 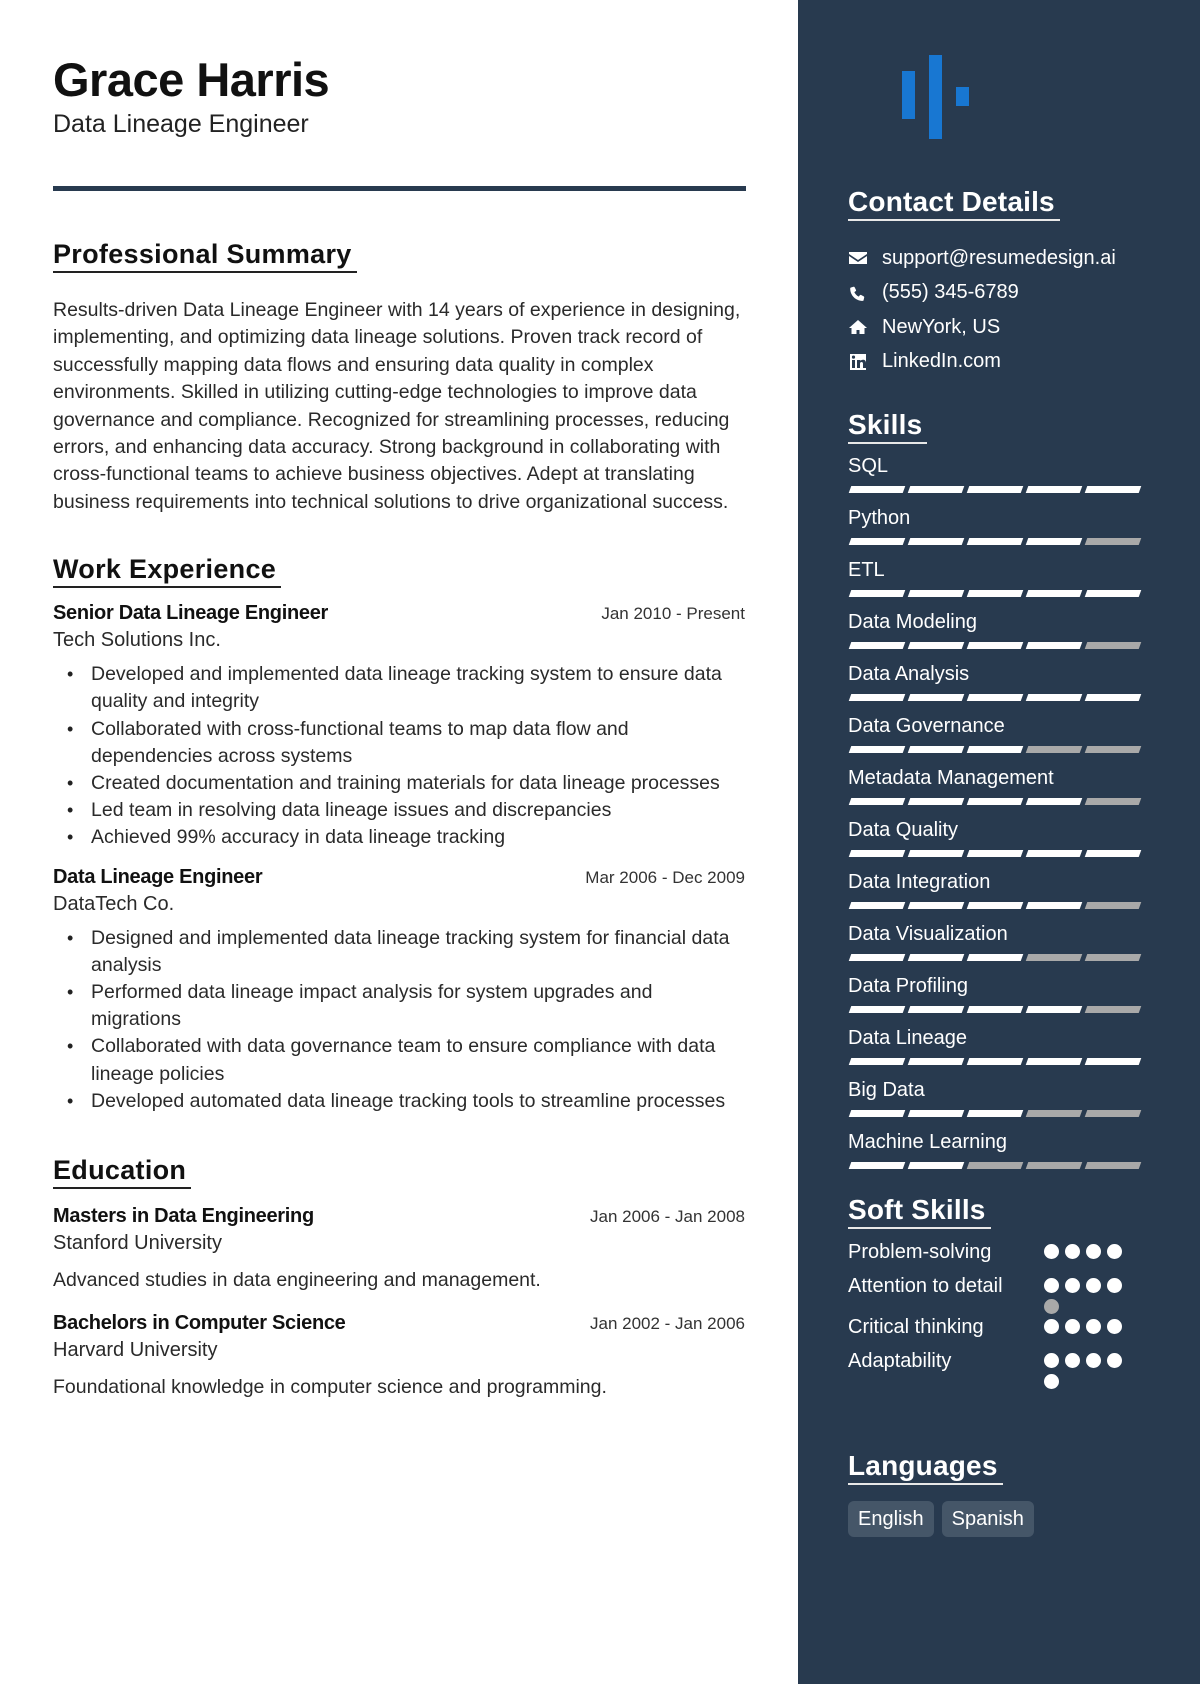 I want to click on contact-item: NewYork, US, so click(x=998, y=327).